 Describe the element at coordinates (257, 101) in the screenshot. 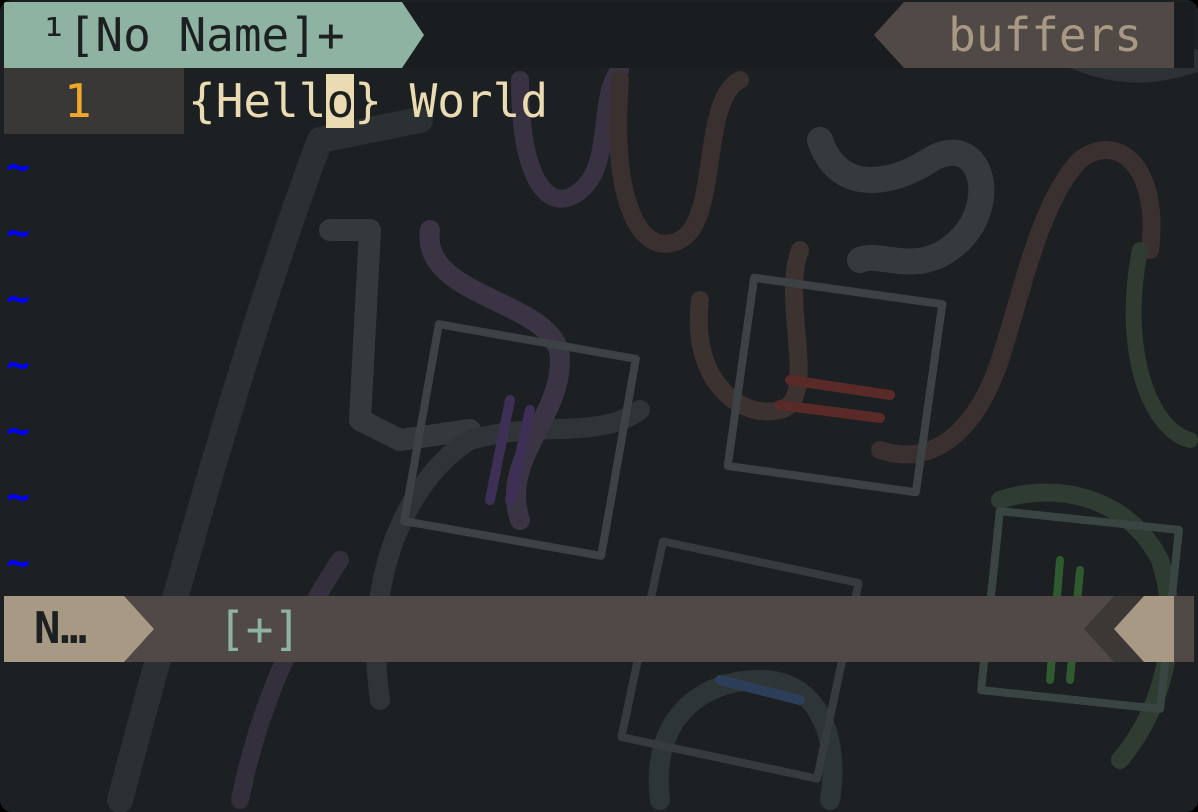

I see `text-before-cursor: {Hell` at that location.